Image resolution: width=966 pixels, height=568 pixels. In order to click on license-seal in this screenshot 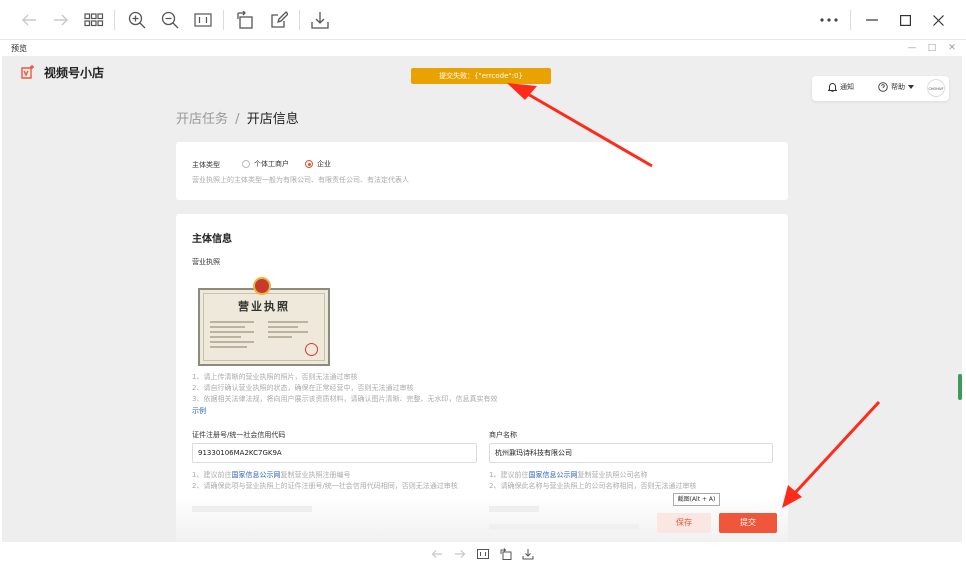, I will do `click(311, 349)`.